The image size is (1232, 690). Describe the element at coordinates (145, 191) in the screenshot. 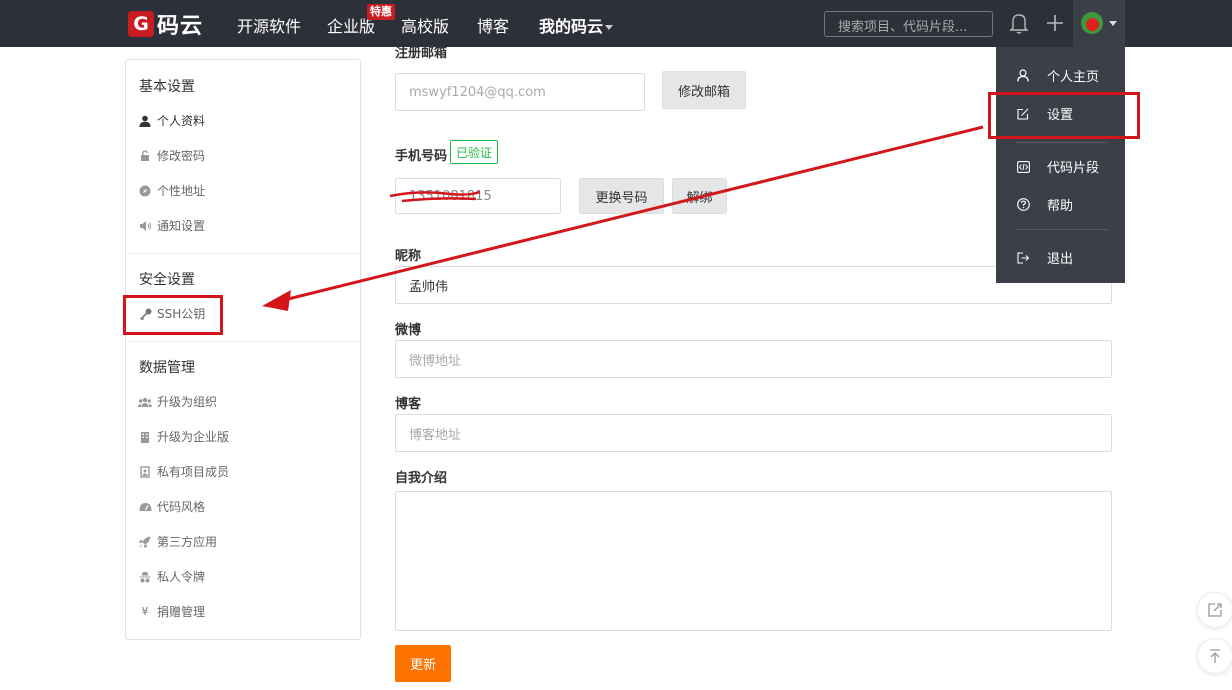

I see `compass-icon` at that location.